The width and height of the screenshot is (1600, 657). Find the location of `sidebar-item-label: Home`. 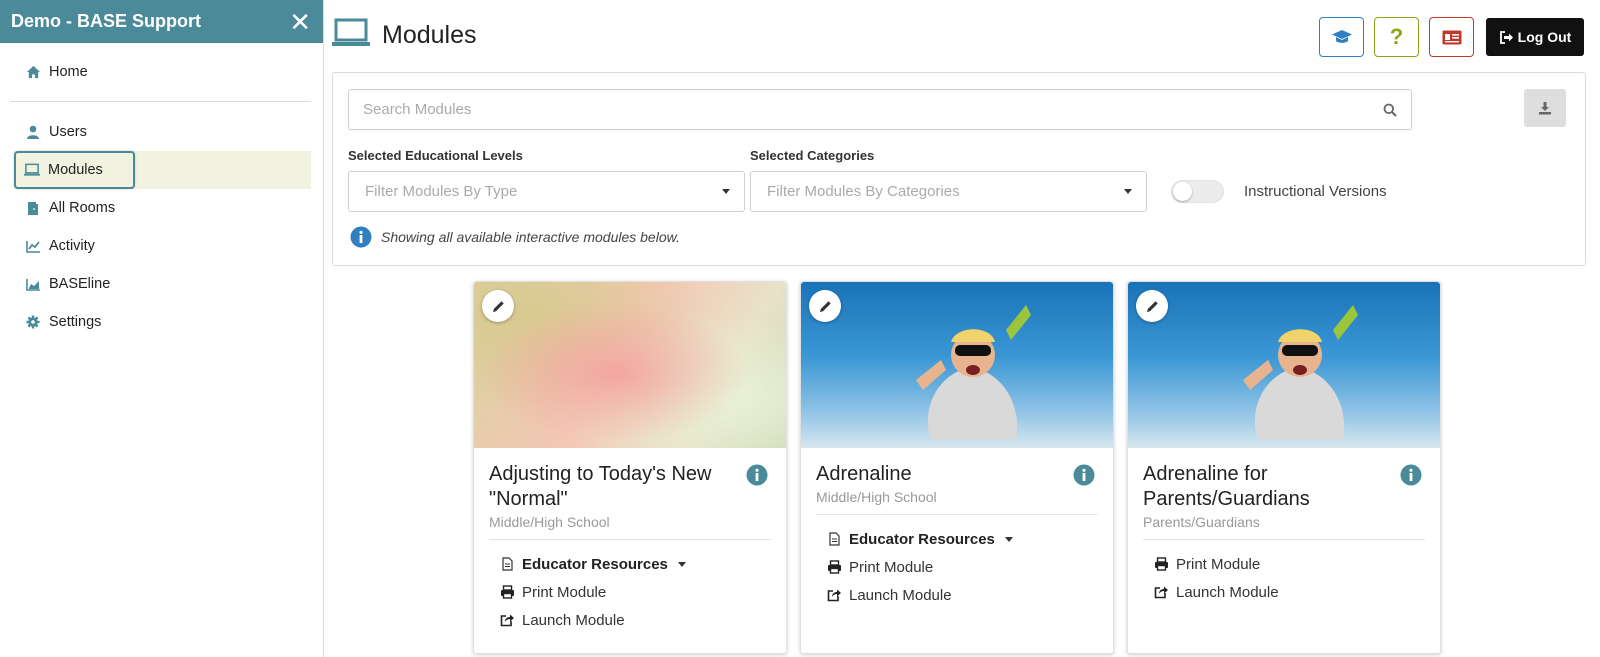

sidebar-item-label: Home is located at coordinates (68, 72).